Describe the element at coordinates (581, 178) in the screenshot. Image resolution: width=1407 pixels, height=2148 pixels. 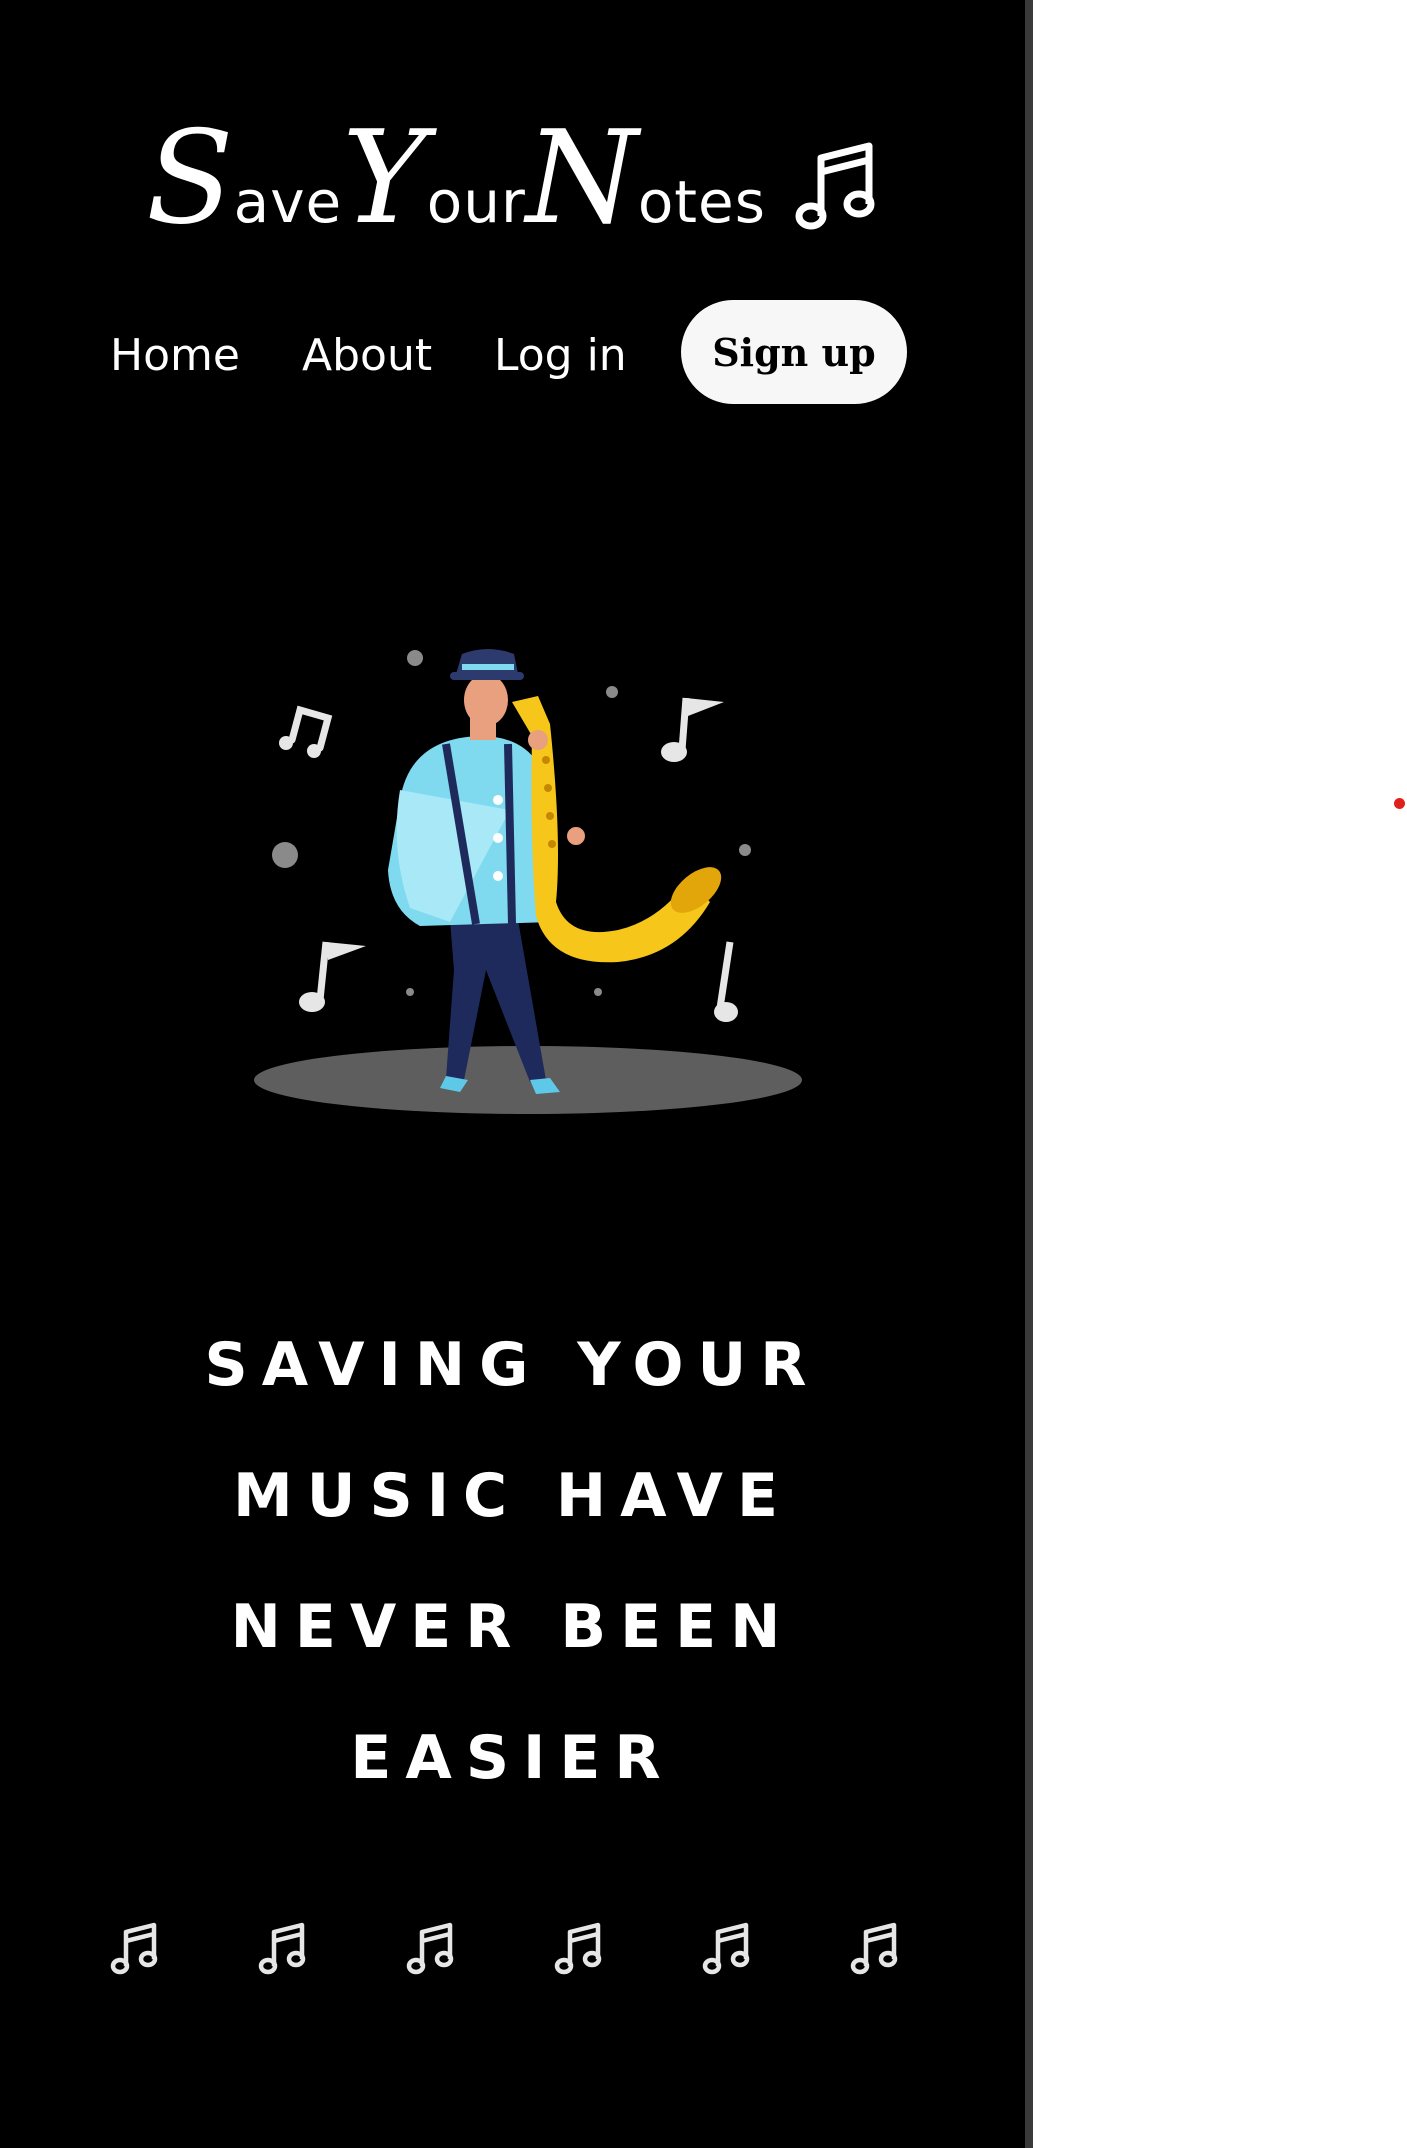
I see `logo-letter-n: N` at that location.